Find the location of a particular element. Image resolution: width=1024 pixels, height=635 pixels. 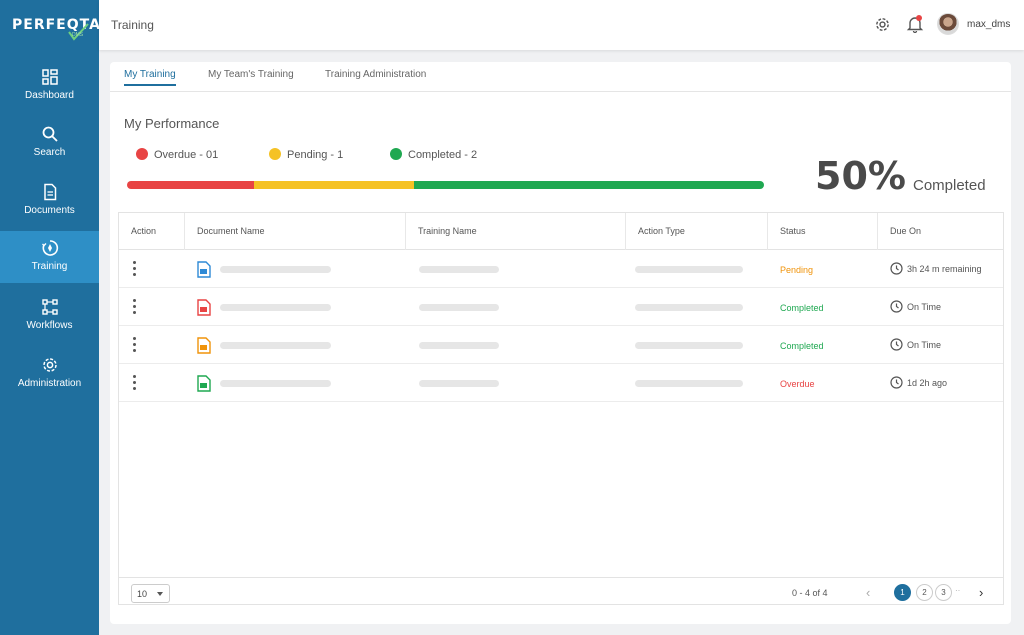

table-footer: 10 0 - 4 of 4 ‹ 1 2 3 ·· › is located at coordinates (561, 591).